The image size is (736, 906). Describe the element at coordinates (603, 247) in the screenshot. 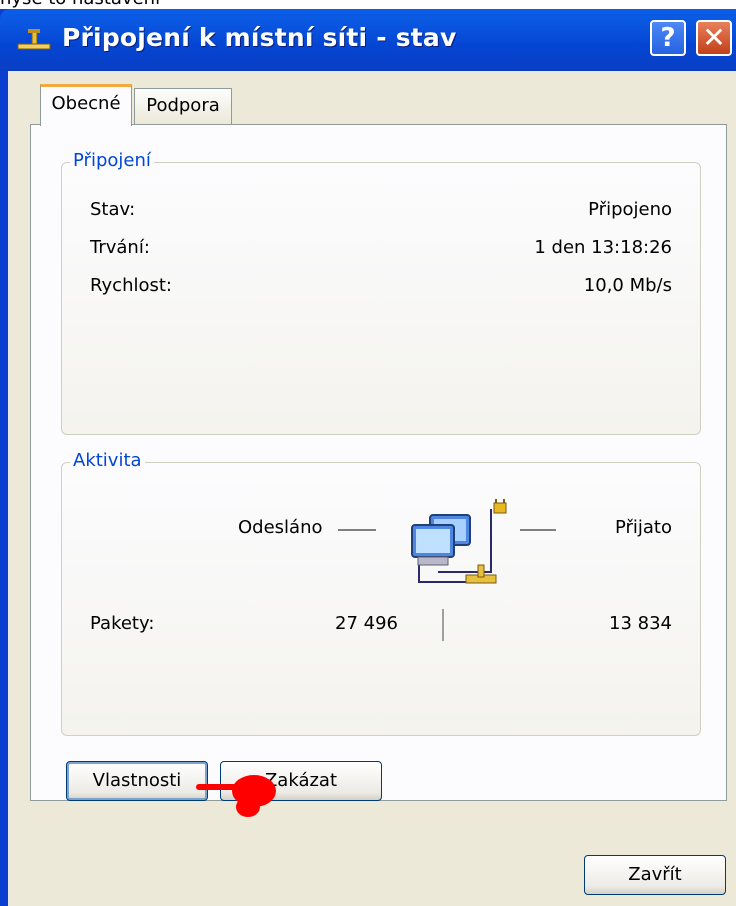

I see `duration-value: 1 den 13:18:26` at that location.